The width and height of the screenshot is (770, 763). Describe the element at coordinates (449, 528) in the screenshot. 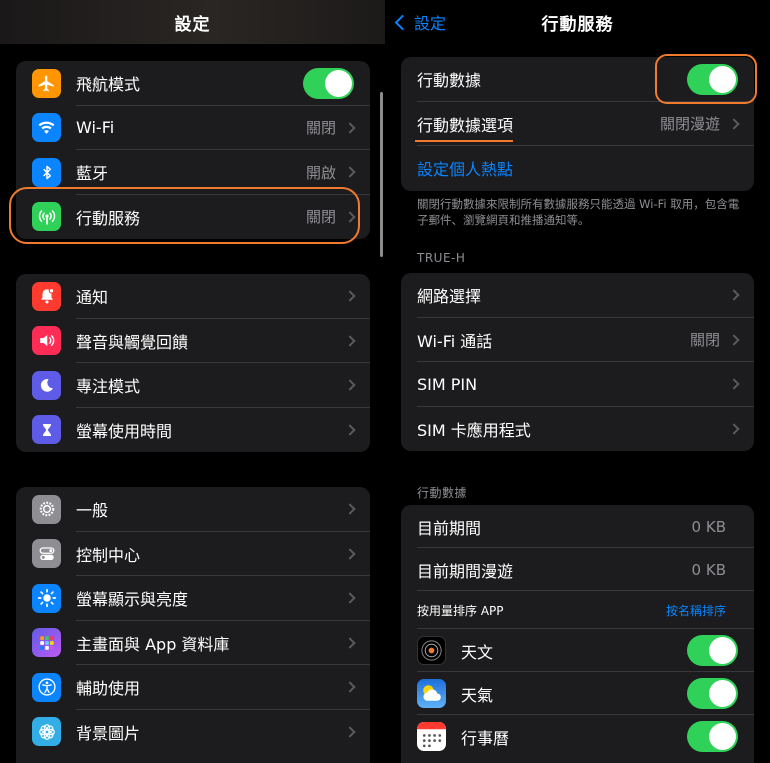

I see `current-period-label: 目前期間` at that location.